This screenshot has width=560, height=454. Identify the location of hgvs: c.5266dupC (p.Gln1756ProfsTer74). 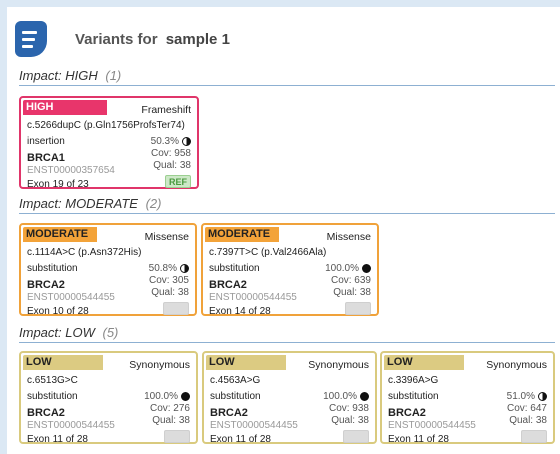
(106, 125).